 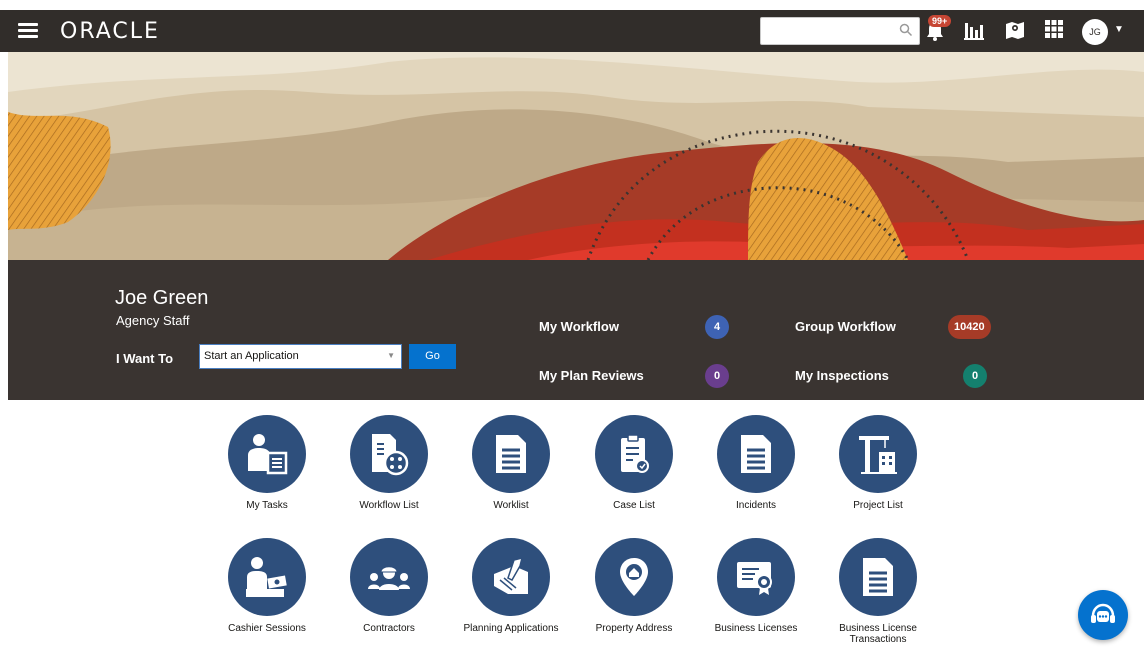 What do you see at coordinates (251, 356) in the screenshot?
I see `action-select-value: Start an Application` at bounding box center [251, 356].